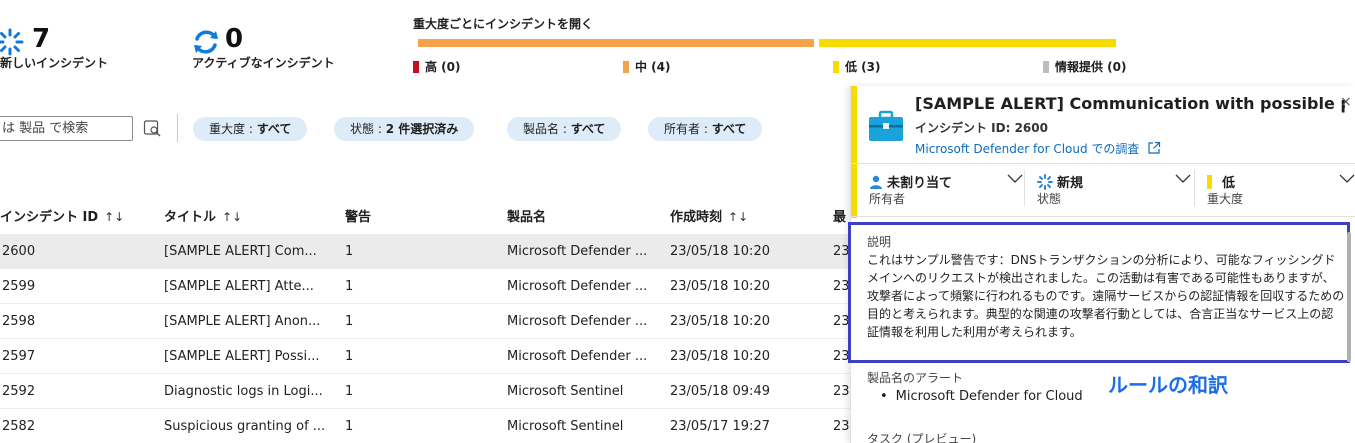  I want to click on column-header-title: タイトル ↑↓, so click(203, 215).